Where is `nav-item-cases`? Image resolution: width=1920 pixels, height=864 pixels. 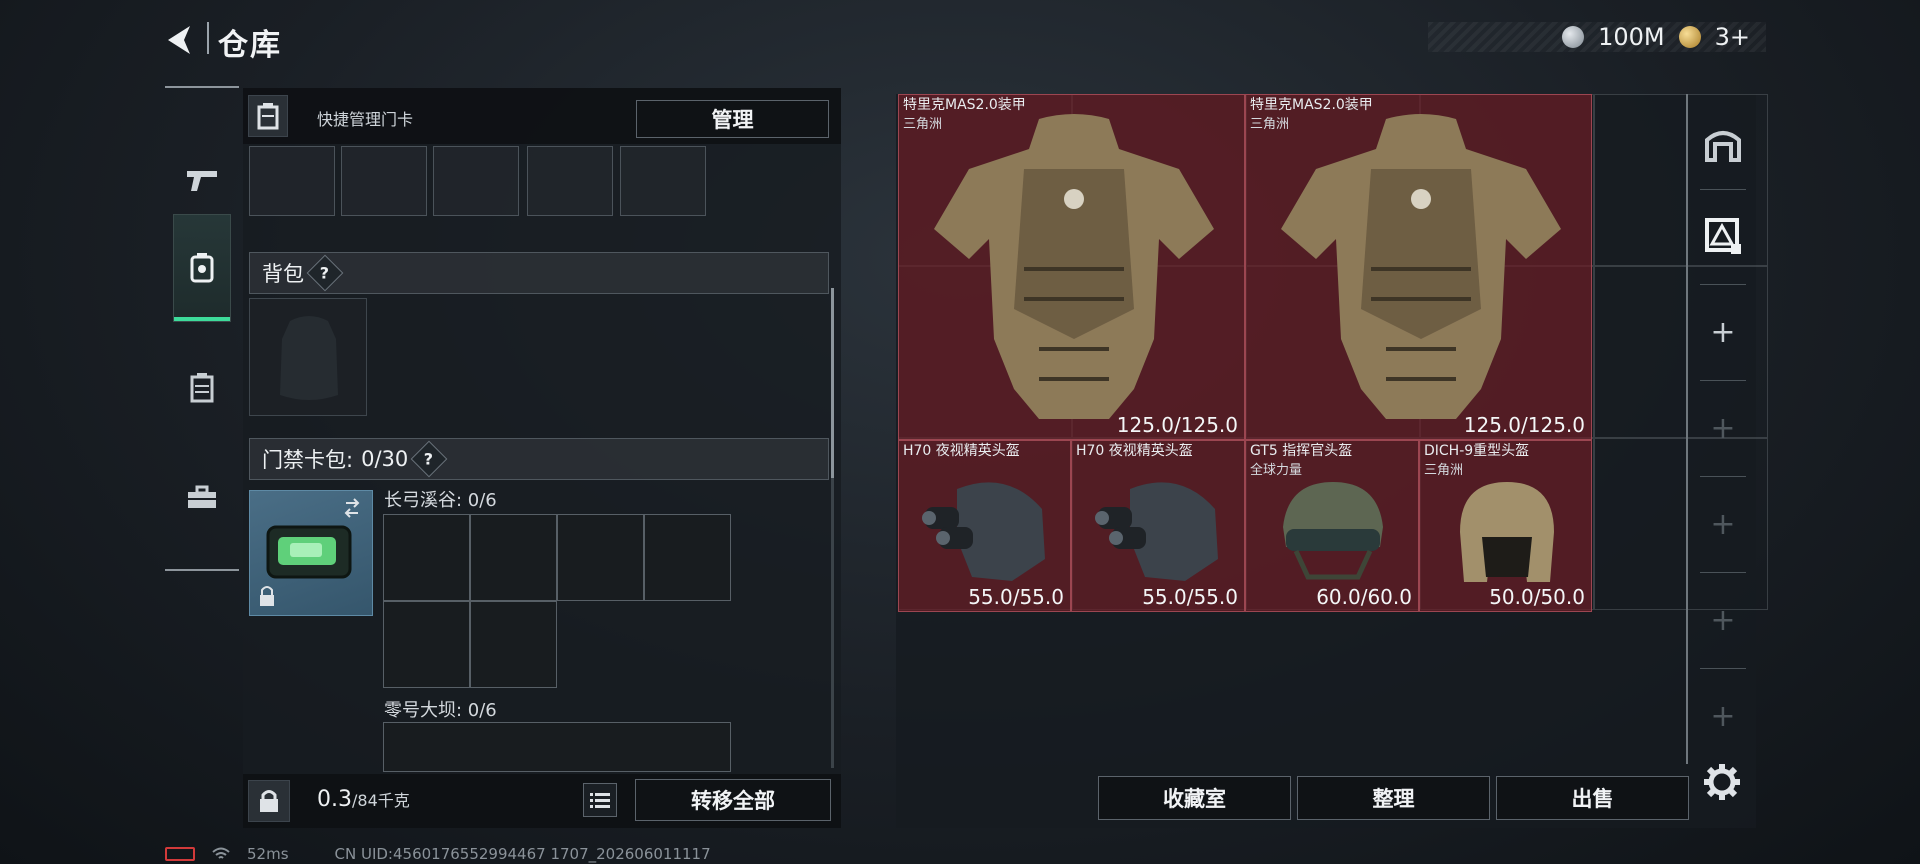
nav-item-cases is located at coordinates (202, 387).